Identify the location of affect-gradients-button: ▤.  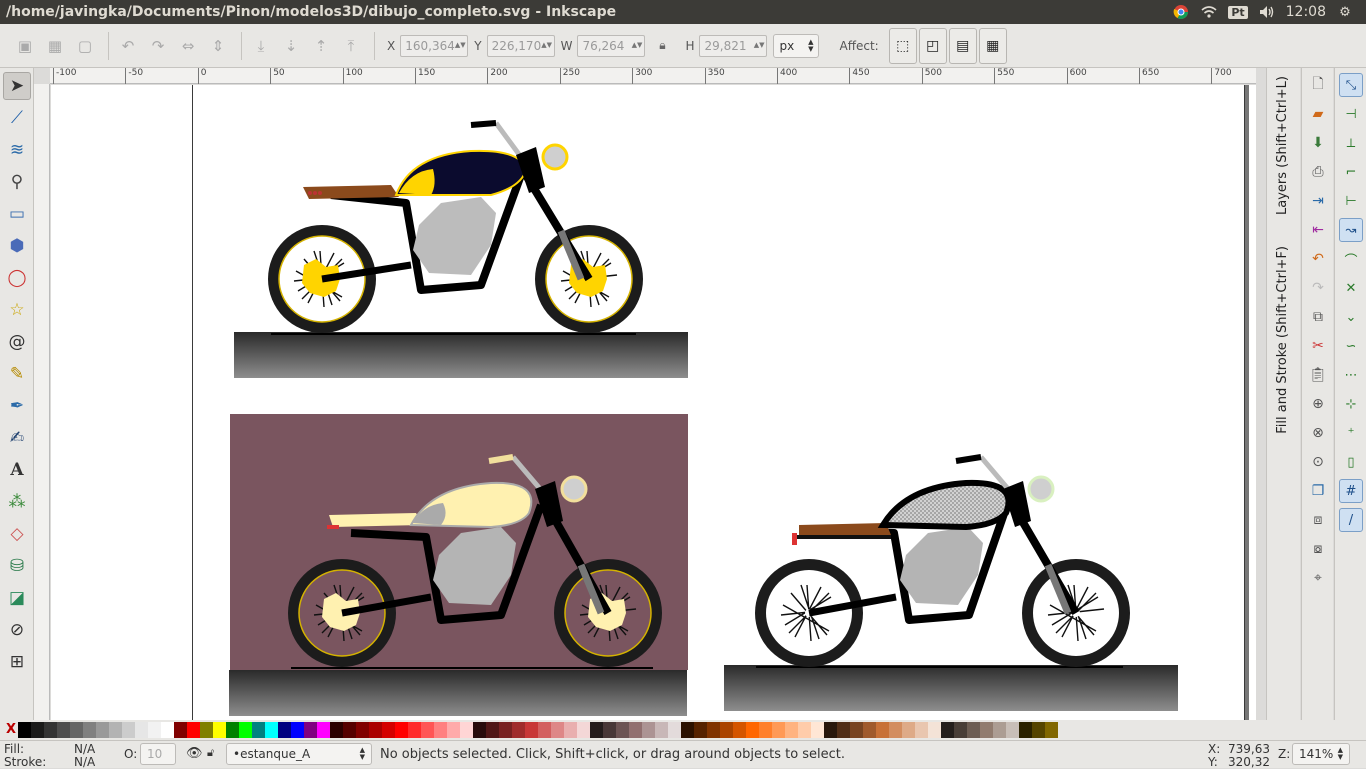
(962, 45).